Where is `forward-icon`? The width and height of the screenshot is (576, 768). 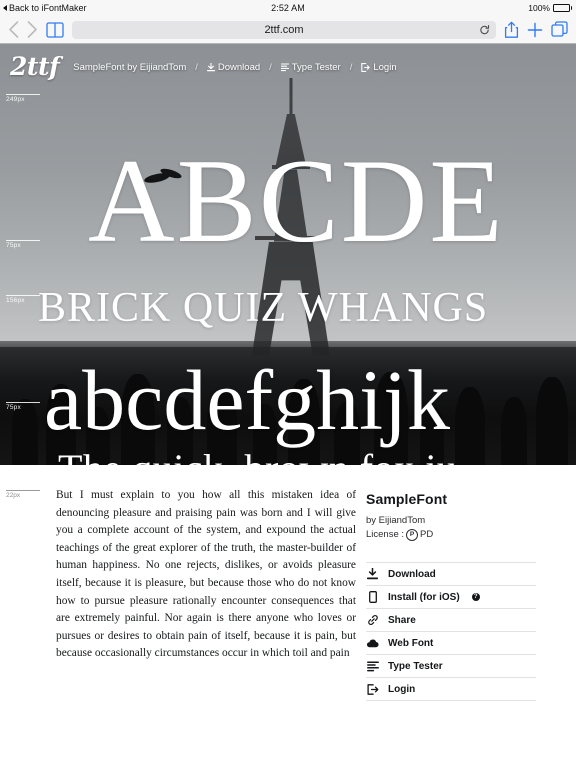
forward-icon is located at coordinates (32, 29).